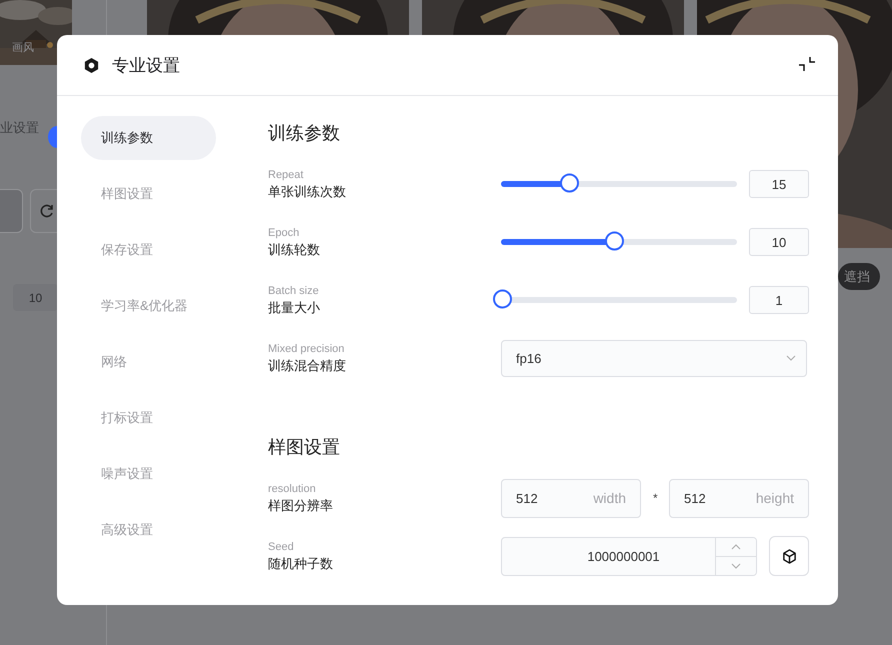 The width and height of the screenshot is (892, 645). Describe the element at coordinates (286, 175) in the screenshot. I see `field-label: Repeat` at that location.